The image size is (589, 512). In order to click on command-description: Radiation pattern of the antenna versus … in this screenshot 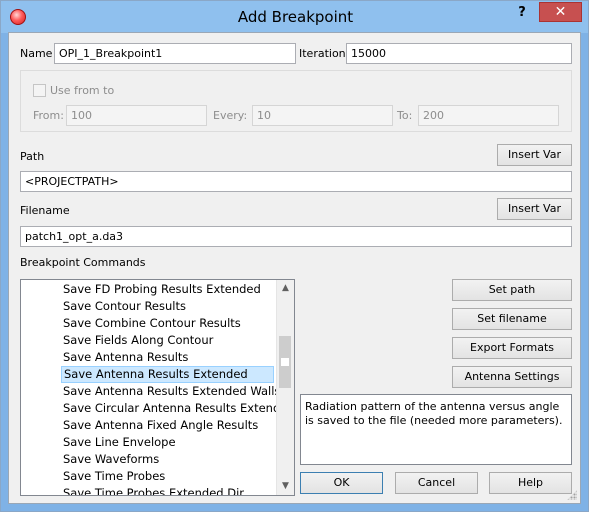, I will do `click(436, 429)`.